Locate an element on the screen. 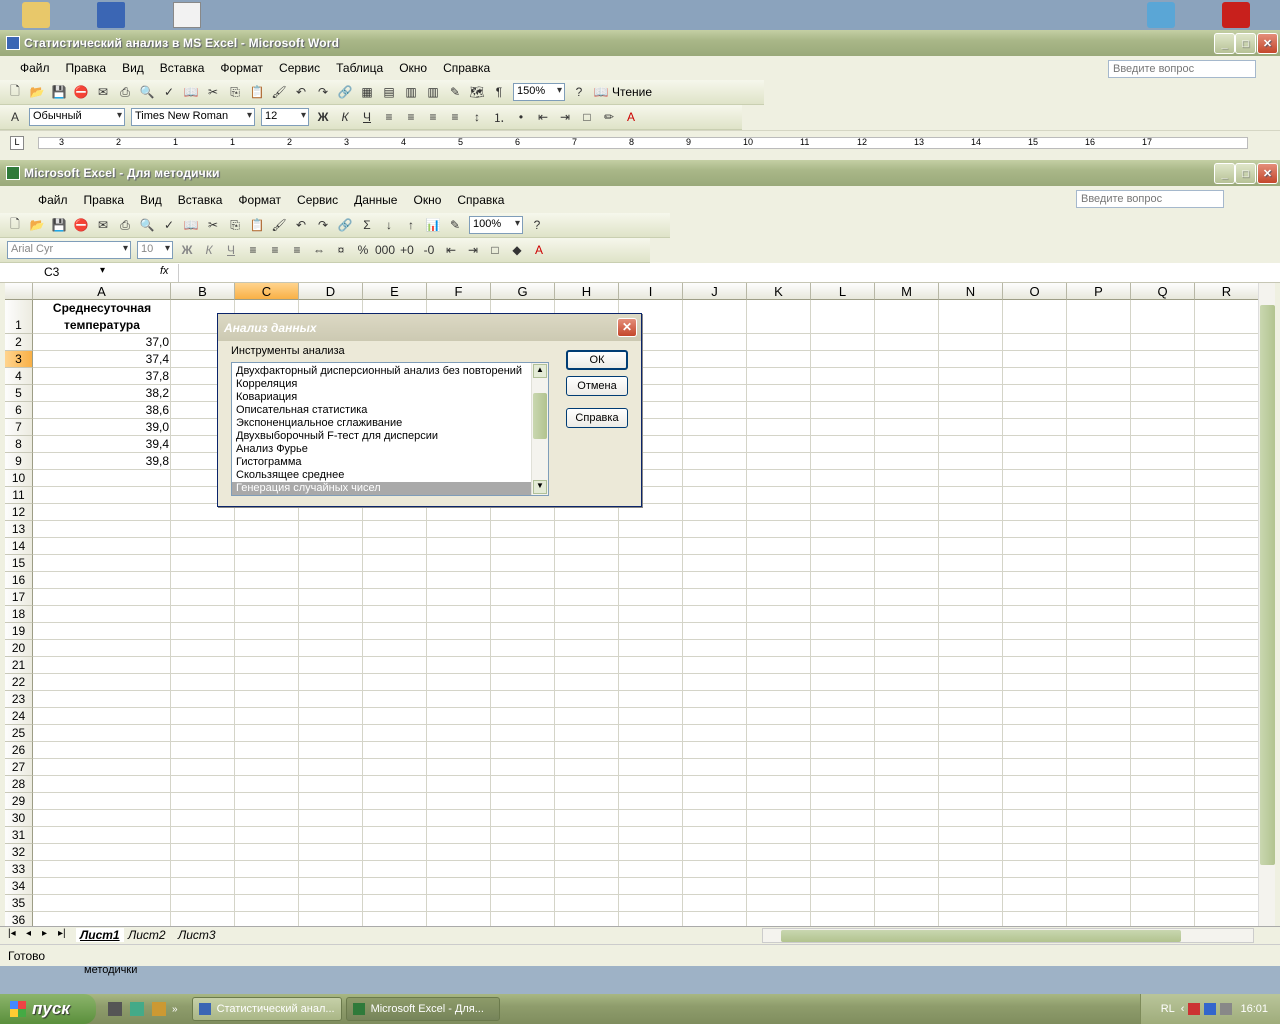 This screenshot has width=1280, height=1024. column-header-r: R is located at coordinates (1226, 291).